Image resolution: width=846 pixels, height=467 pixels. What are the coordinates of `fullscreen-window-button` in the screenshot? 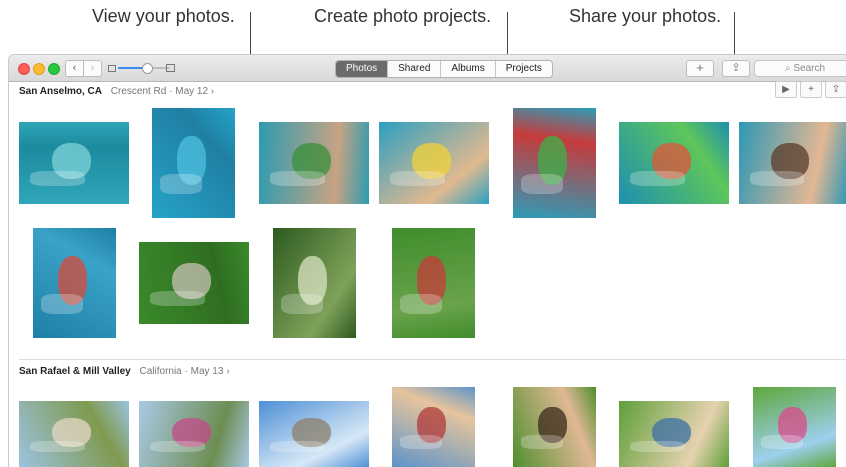 It's located at (54, 69).